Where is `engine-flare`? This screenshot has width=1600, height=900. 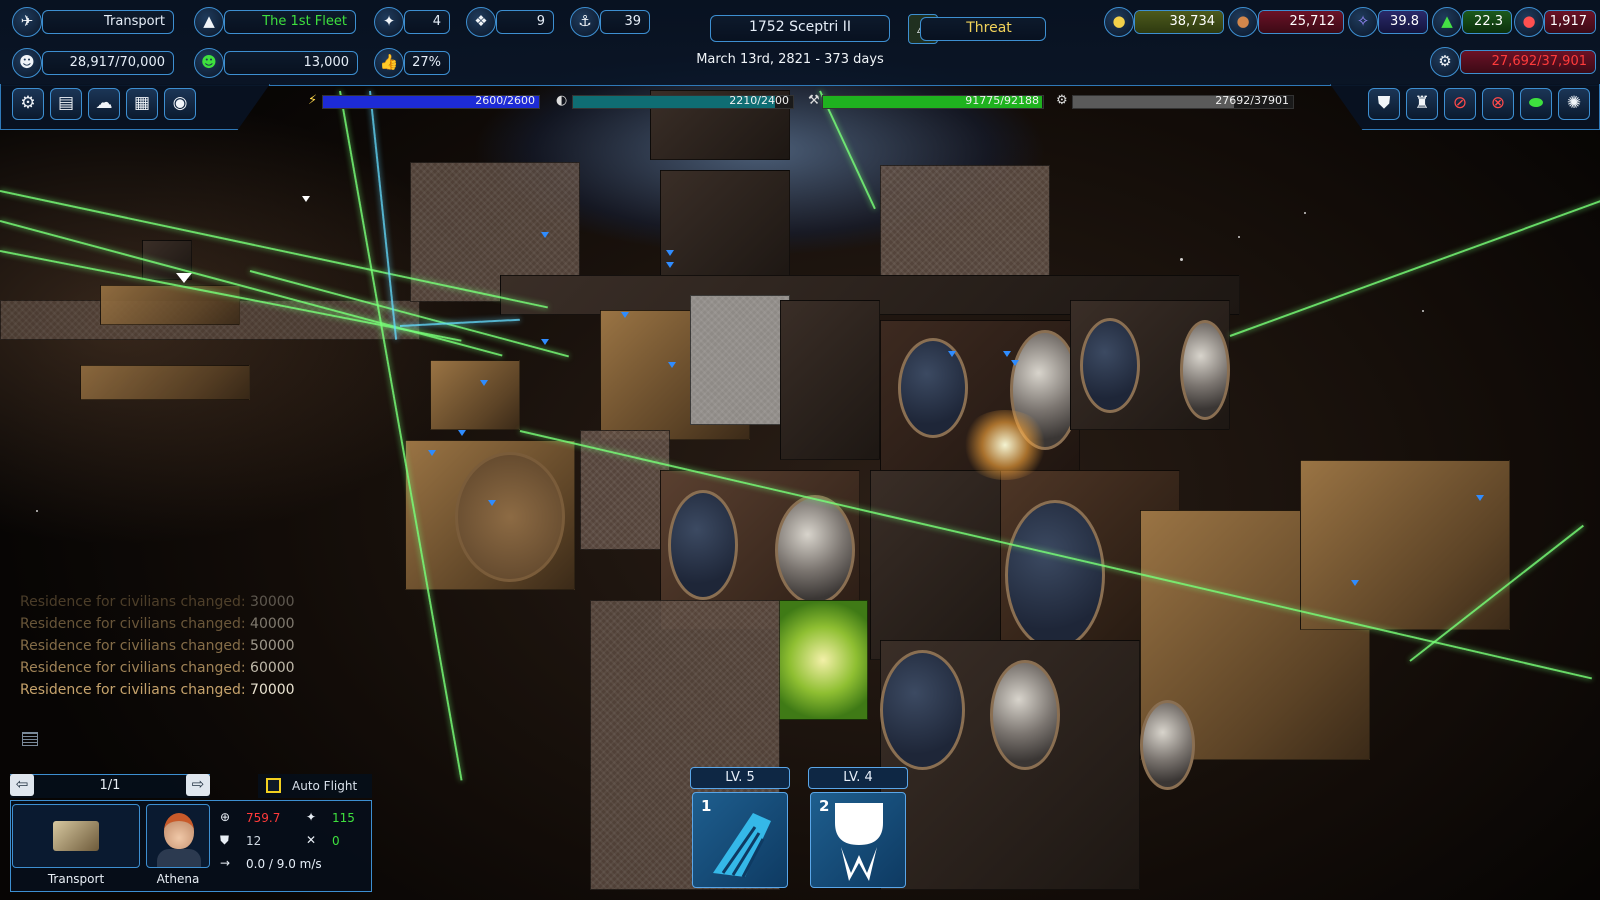
engine-flare is located at coordinates (1005, 445).